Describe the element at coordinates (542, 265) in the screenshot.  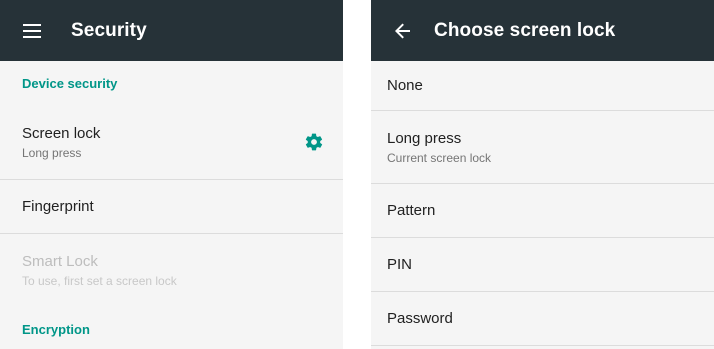
I see `option-pin: PIN` at that location.